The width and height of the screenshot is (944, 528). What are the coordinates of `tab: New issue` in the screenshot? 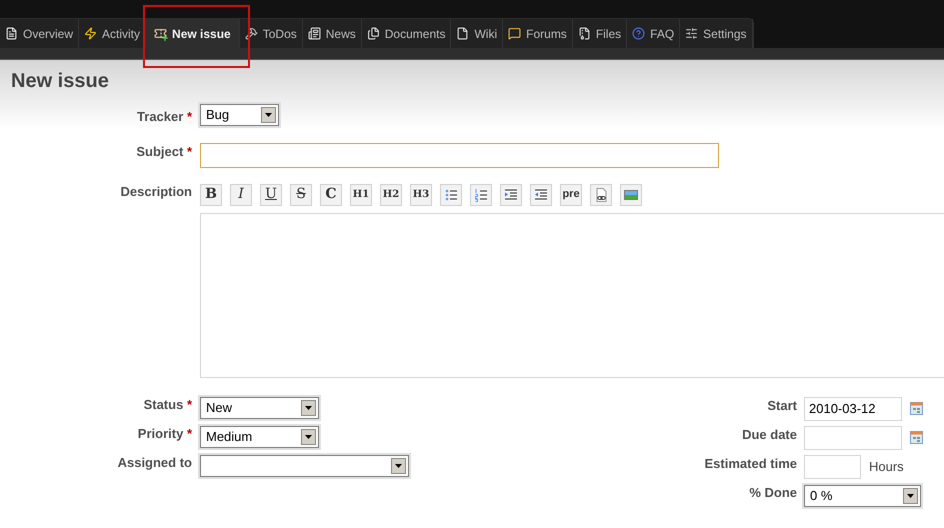 It's located at (193, 33).